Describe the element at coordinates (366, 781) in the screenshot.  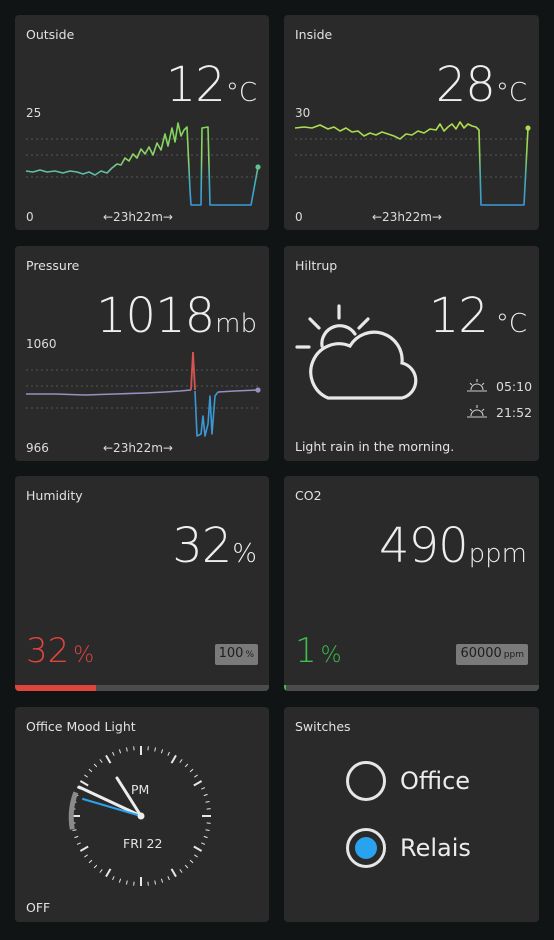
I see `switch-office-toggle` at that location.